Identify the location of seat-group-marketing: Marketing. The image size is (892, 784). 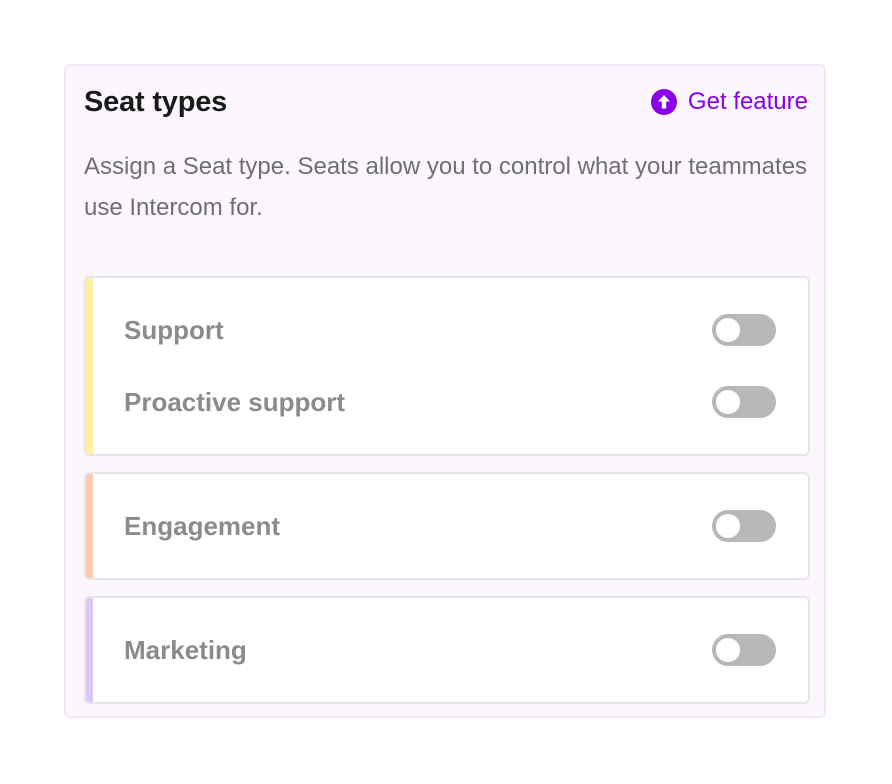
(447, 650).